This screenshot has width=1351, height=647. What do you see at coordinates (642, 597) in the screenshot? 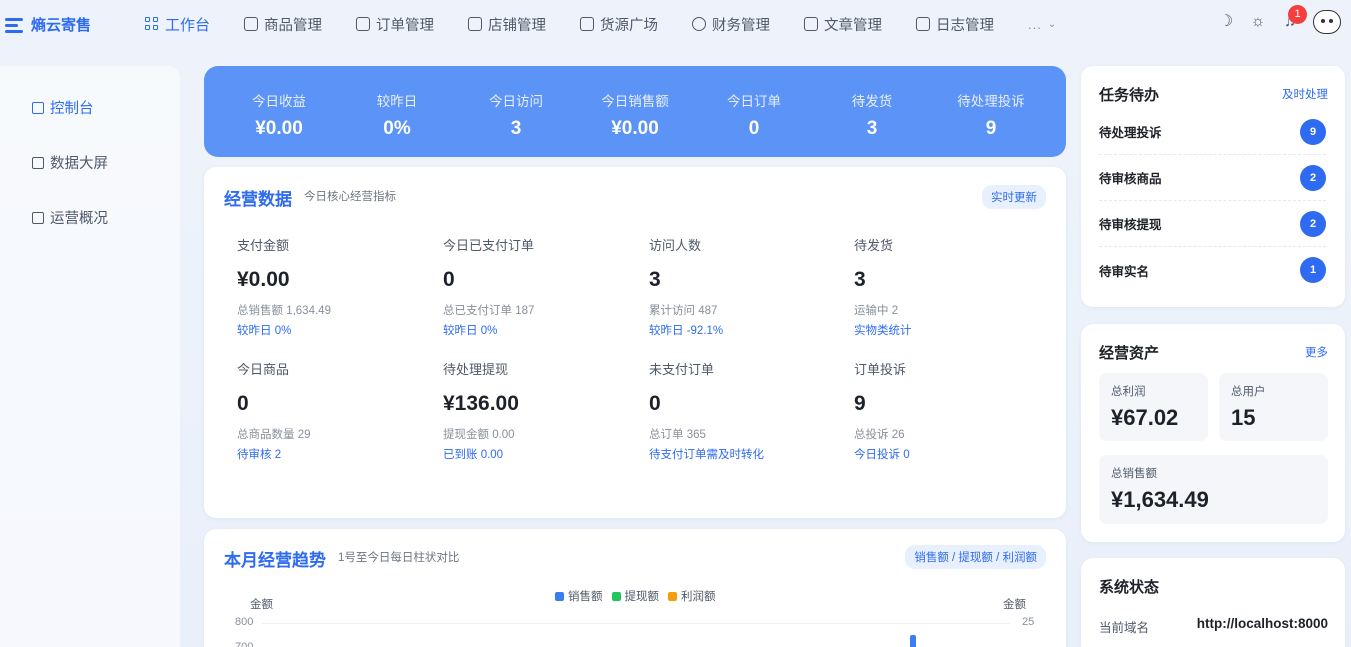
I see `legend-label: 提现额` at bounding box center [642, 597].